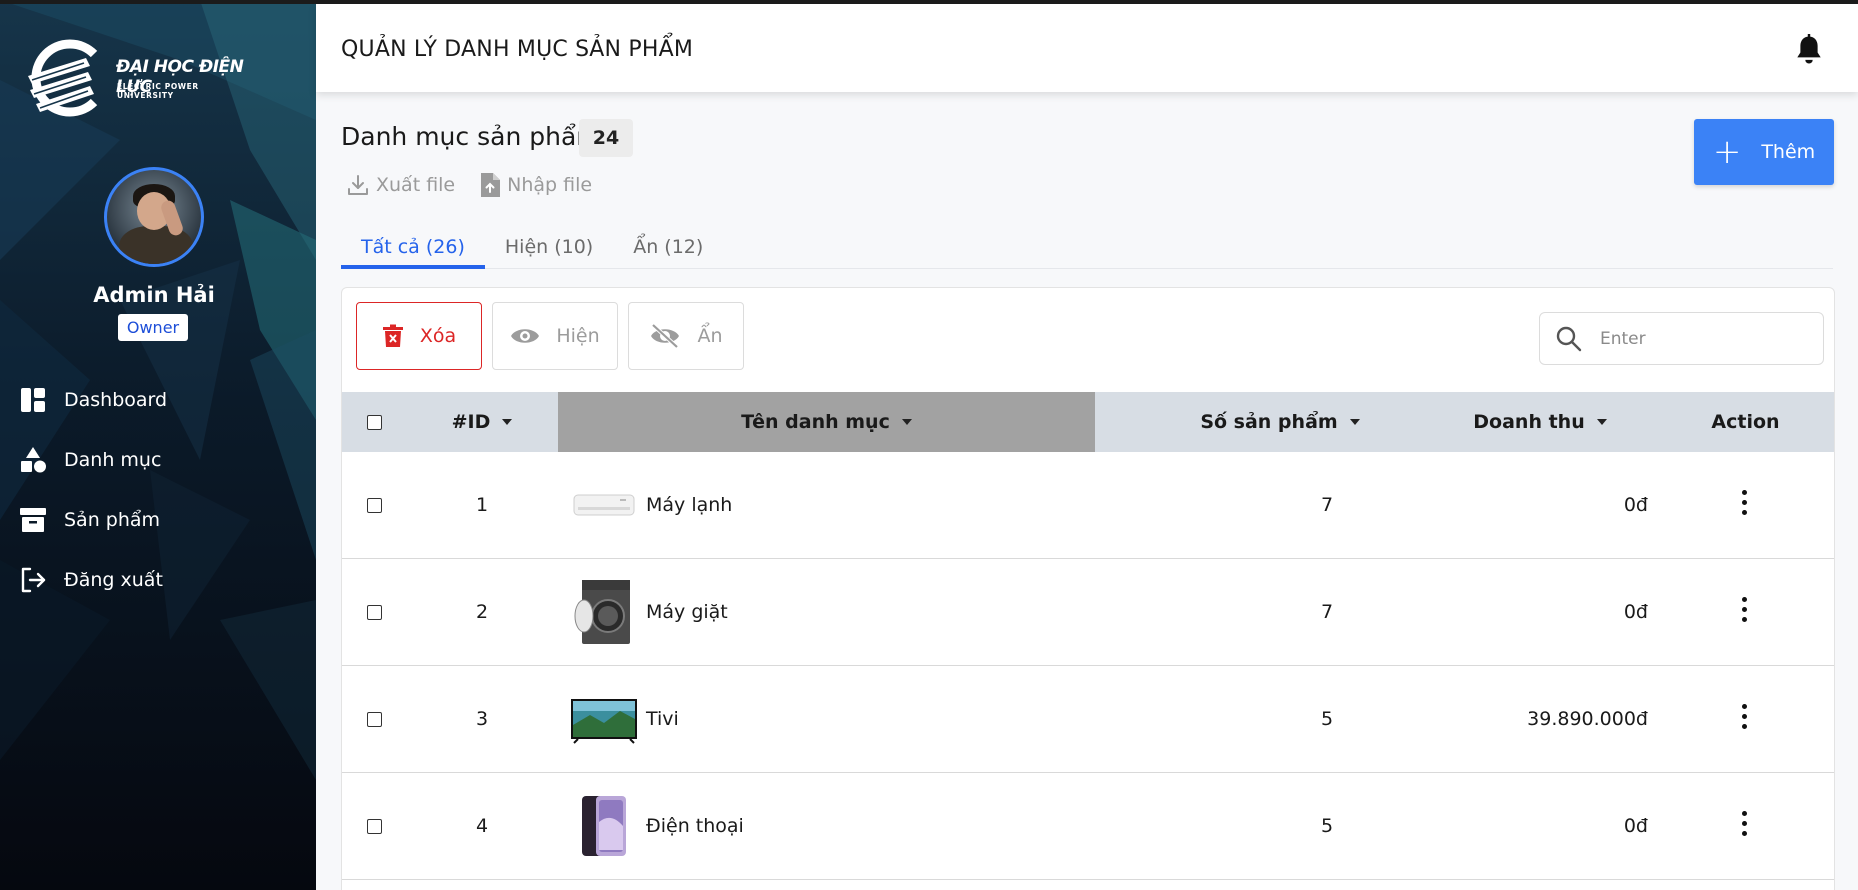 The height and width of the screenshot is (890, 1858). What do you see at coordinates (604, 826) in the screenshot?
I see `smartphone-thumbnail` at bounding box center [604, 826].